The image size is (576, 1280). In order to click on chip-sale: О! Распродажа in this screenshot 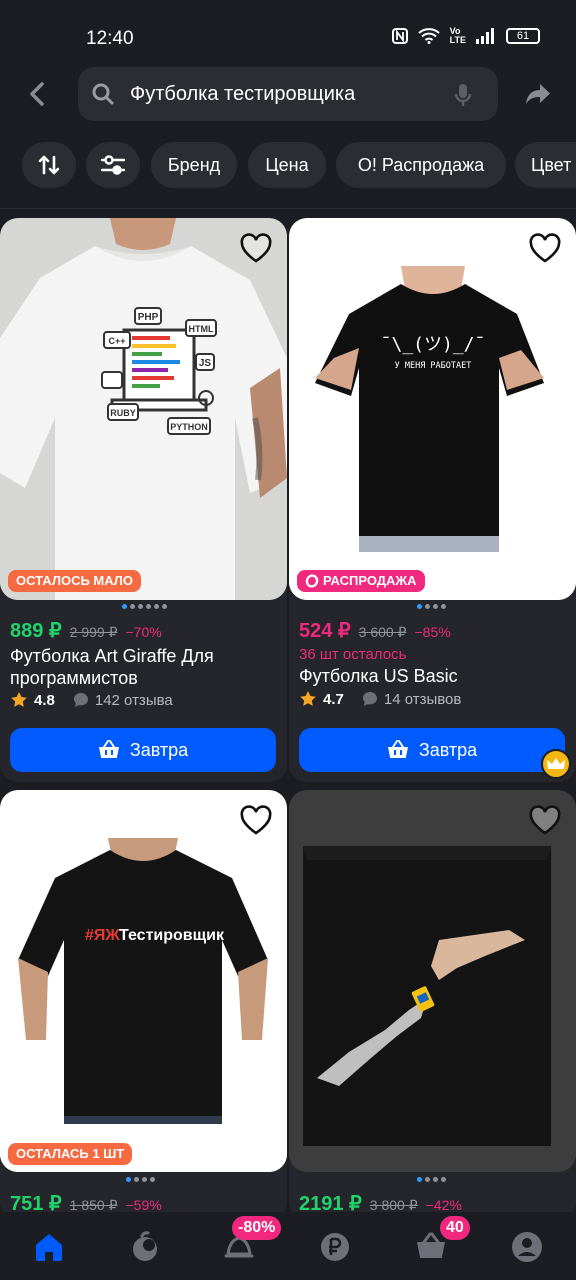, I will do `click(421, 165)`.